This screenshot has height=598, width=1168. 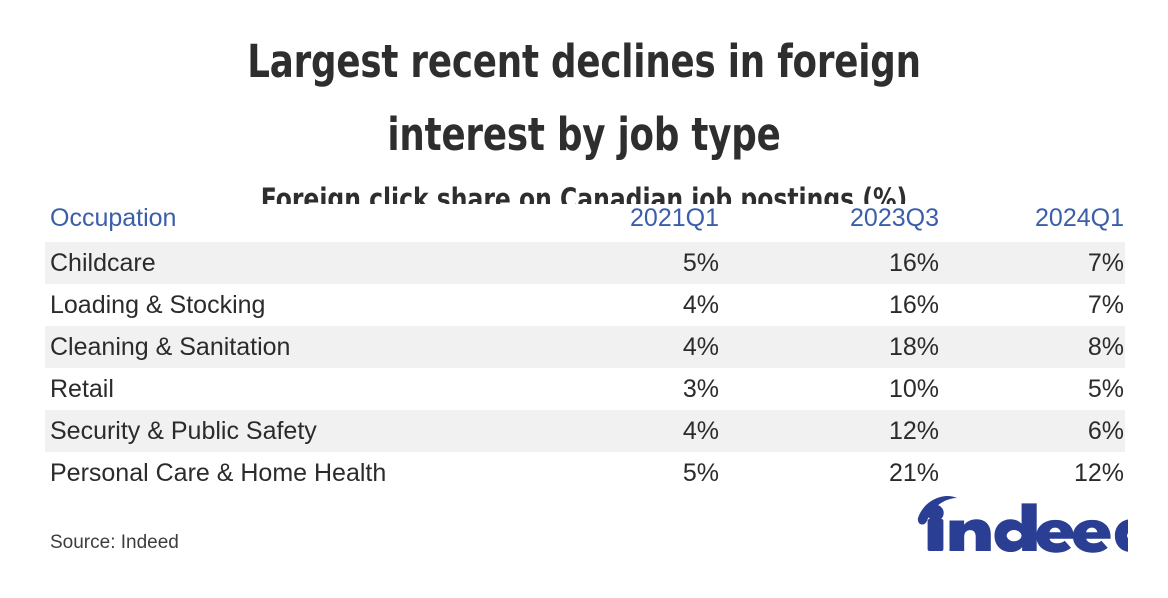 I want to click on cell-occupation: Personal Care & Home Health, so click(x=287, y=473).